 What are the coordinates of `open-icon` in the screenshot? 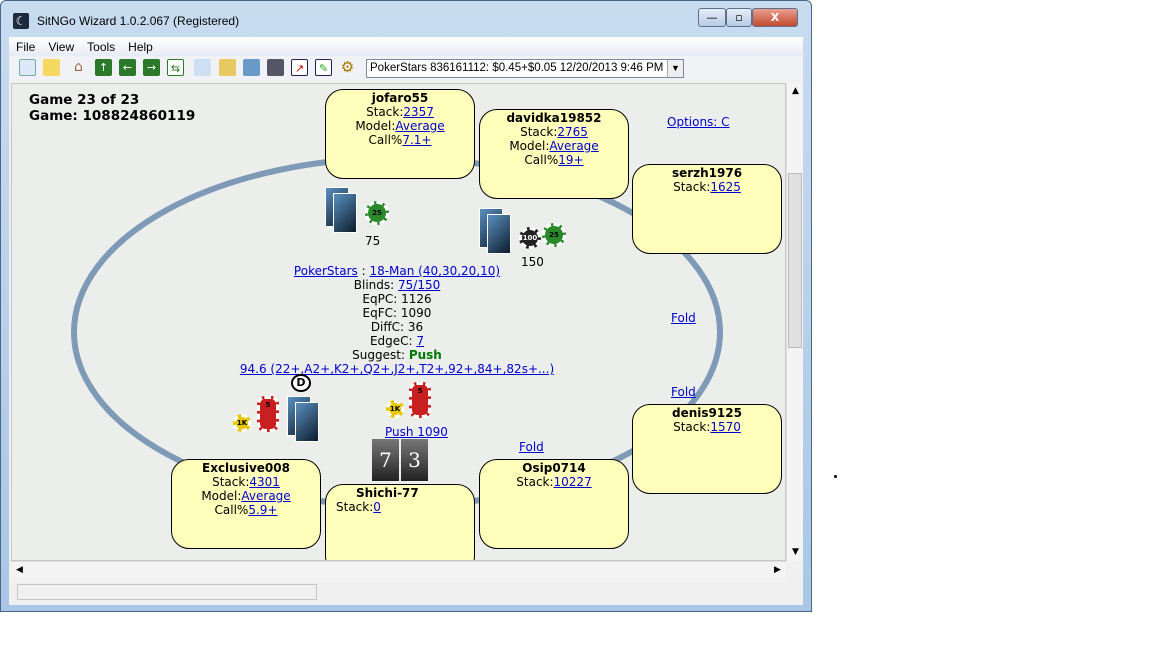 It's located at (51, 67).